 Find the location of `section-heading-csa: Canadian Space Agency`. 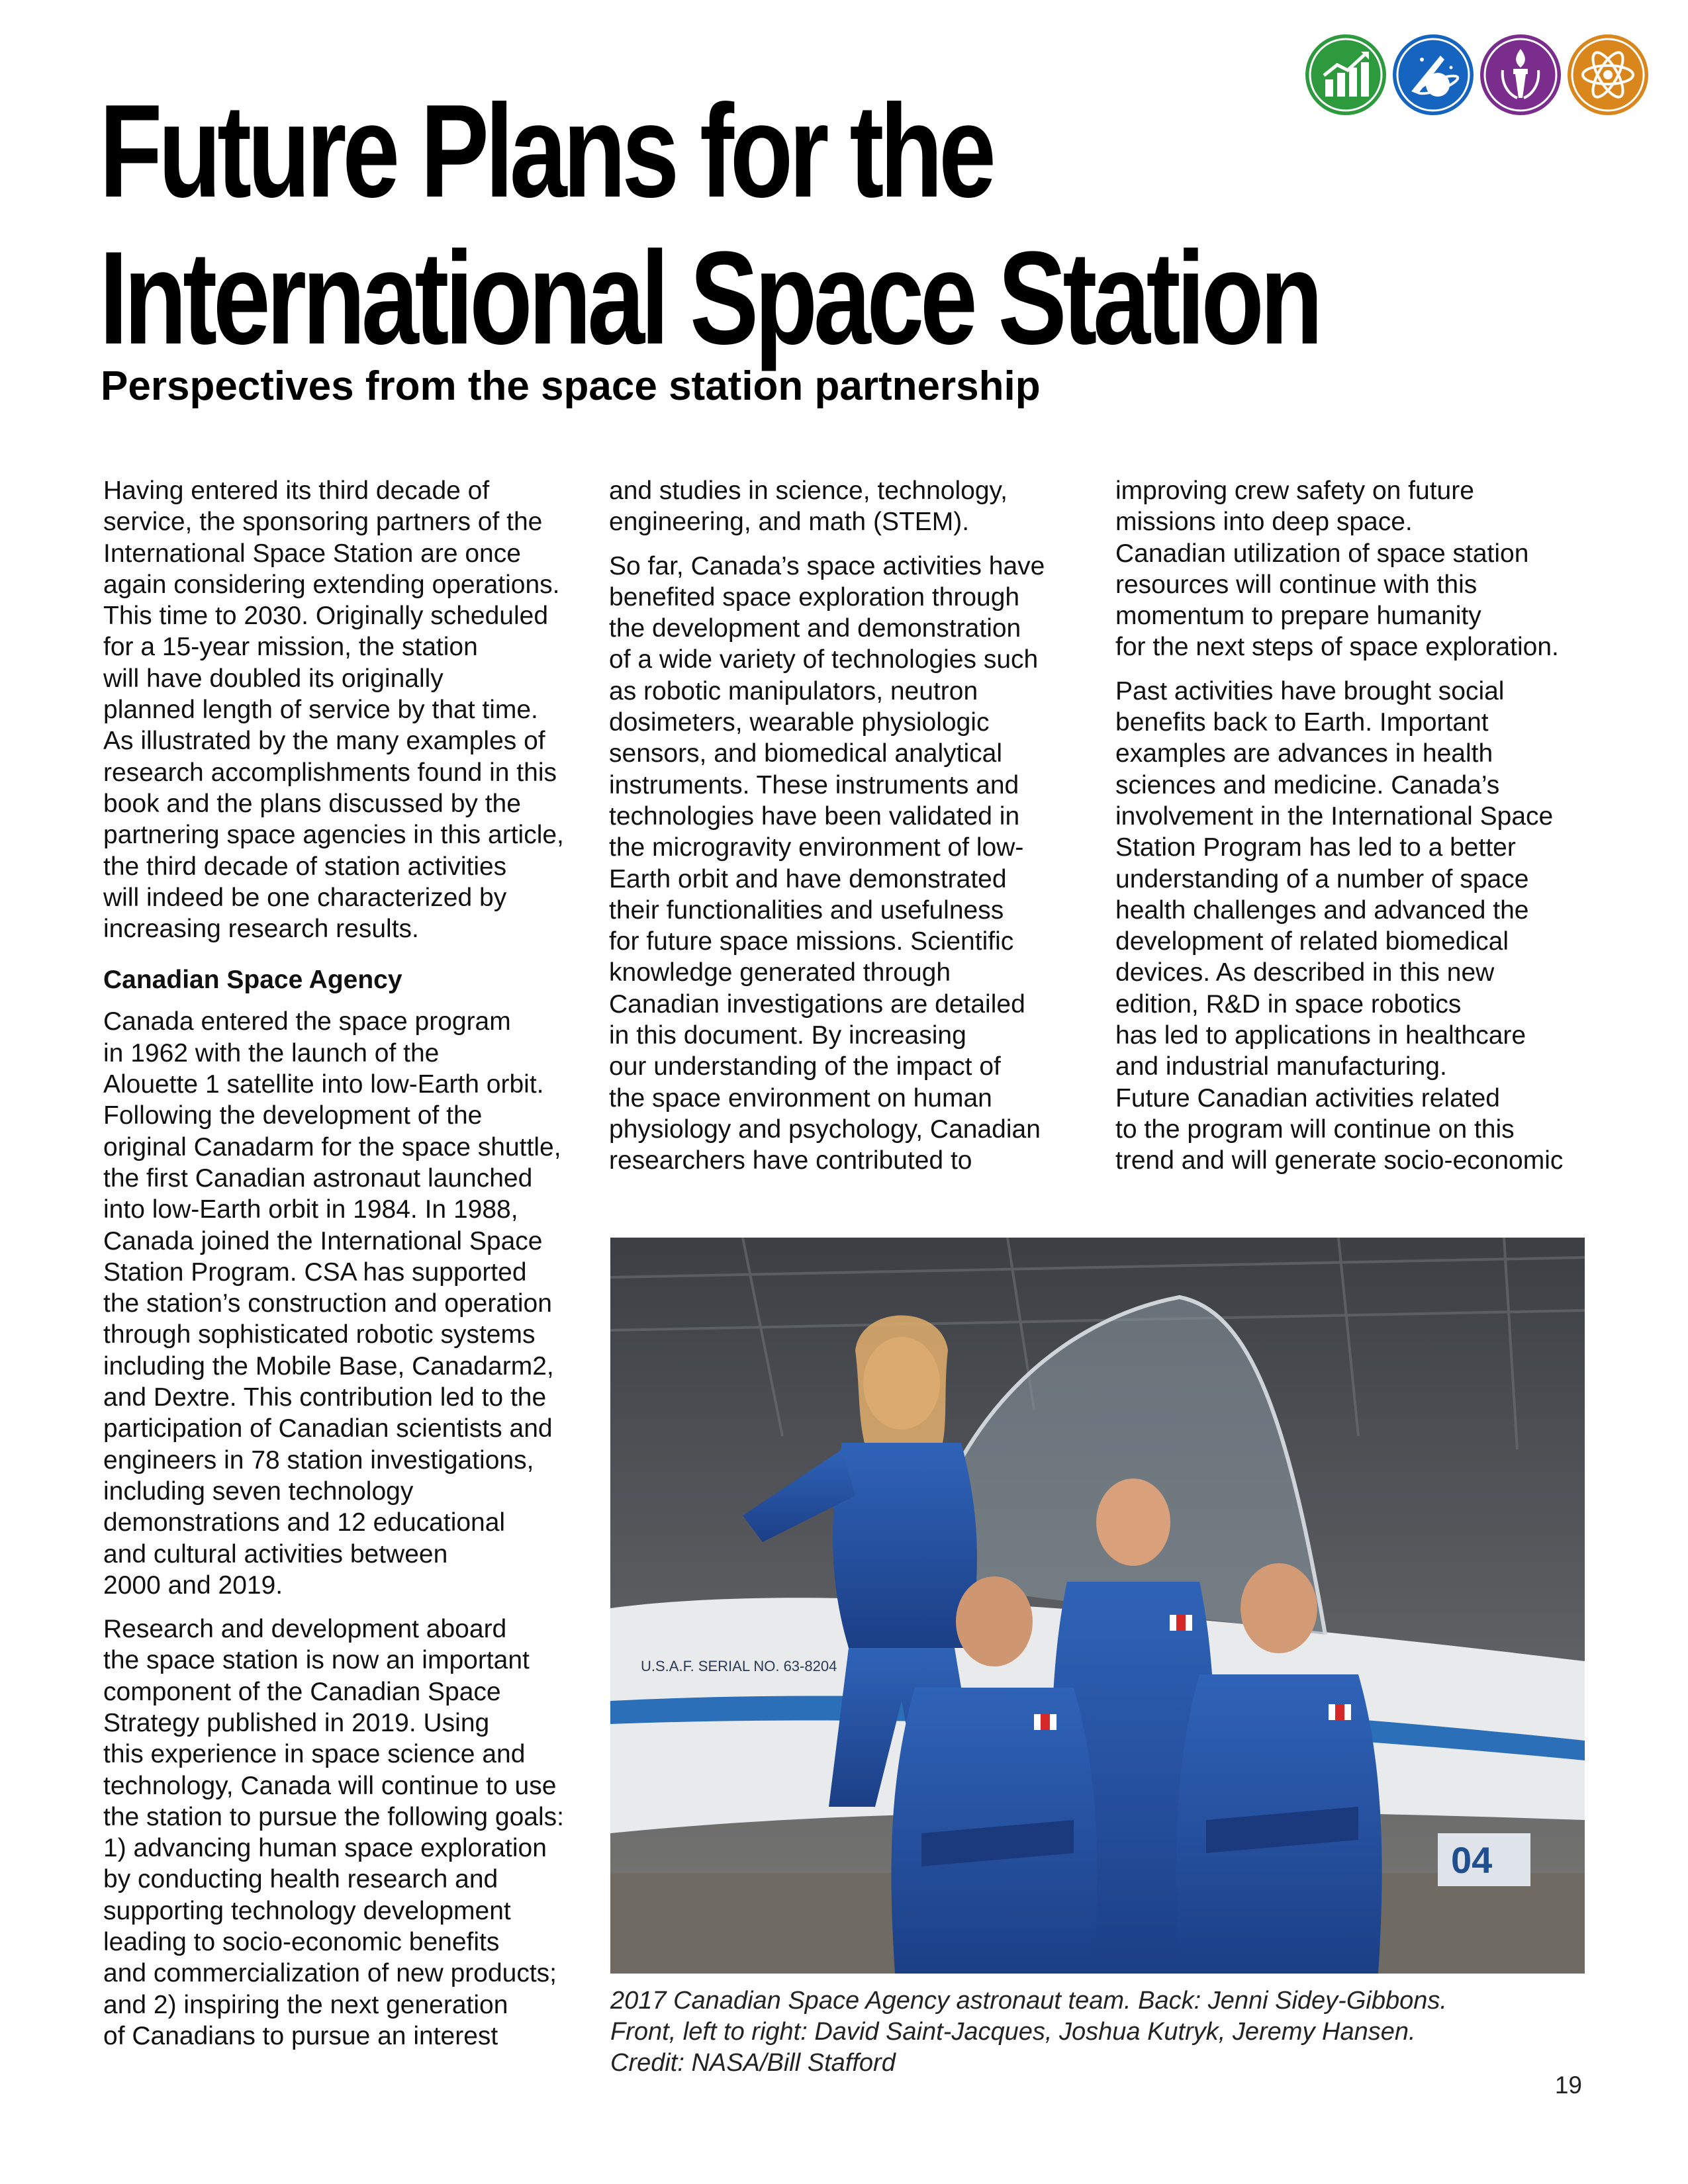

section-heading-csa: Canadian Space Agency is located at coordinates (252, 980).